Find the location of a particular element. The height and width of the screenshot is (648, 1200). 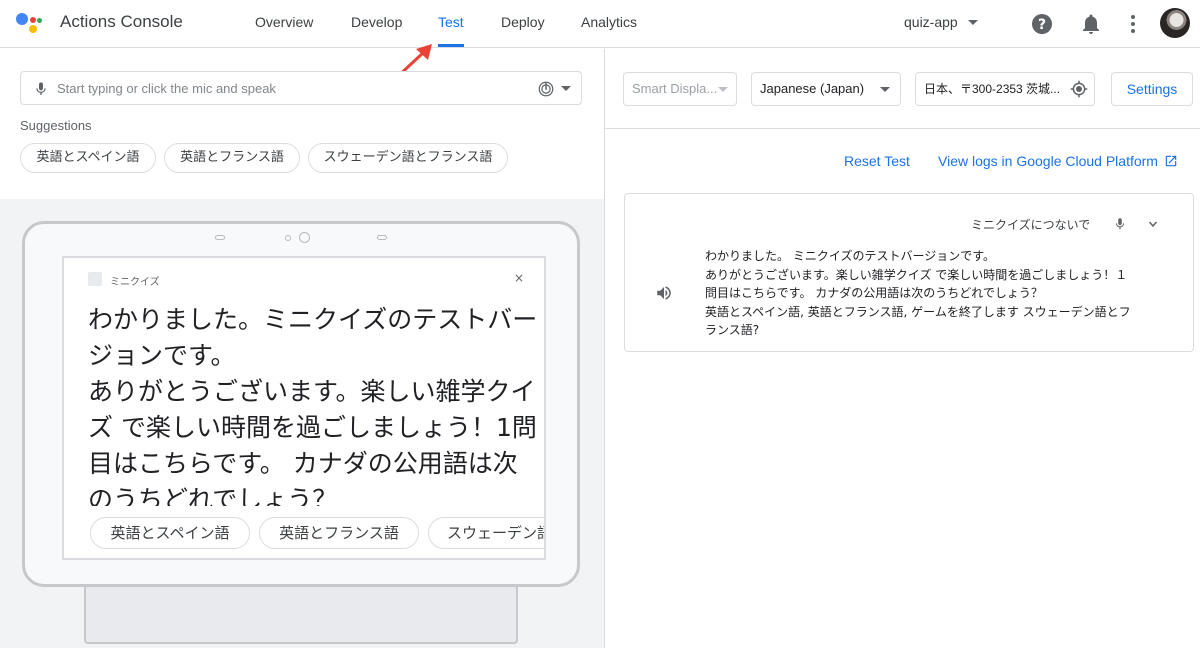

settings-button: Settings is located at coordinates (1152, 89).